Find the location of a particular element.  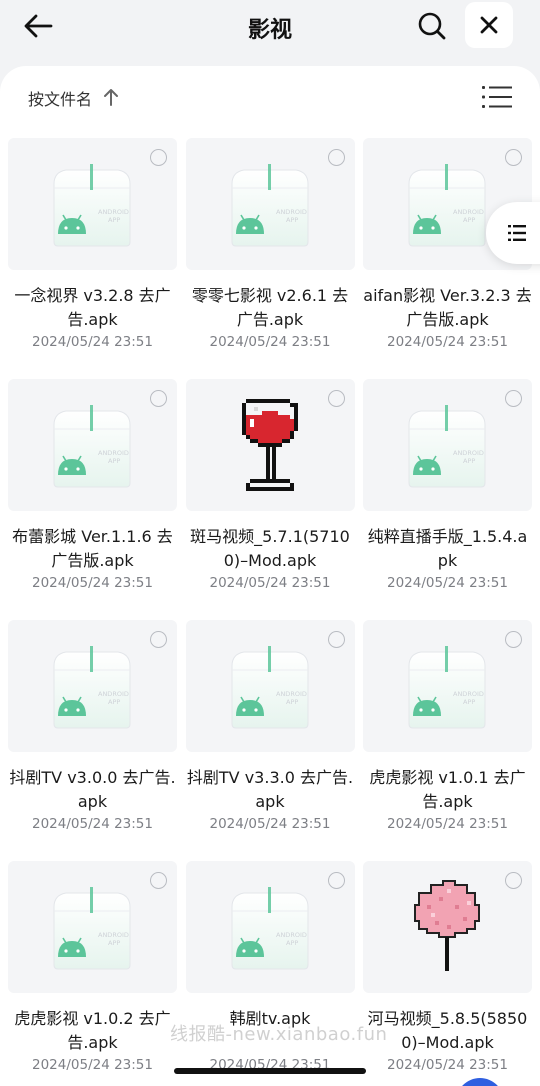

file-name: 布蕾影城 Ver.1.1.6 去广告版.apk is located at coordinates (92, 548).